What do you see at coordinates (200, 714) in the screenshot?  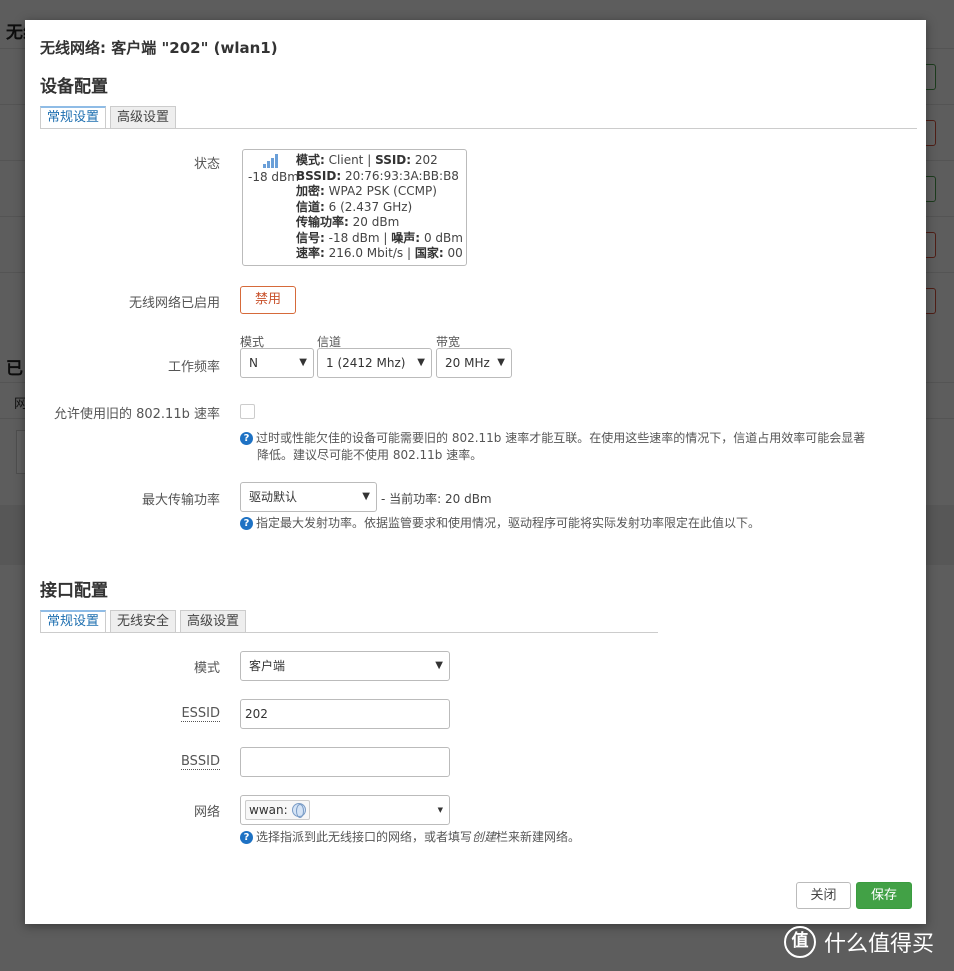 I see `essid-label: ESSID` at bounding box center [200, 714].